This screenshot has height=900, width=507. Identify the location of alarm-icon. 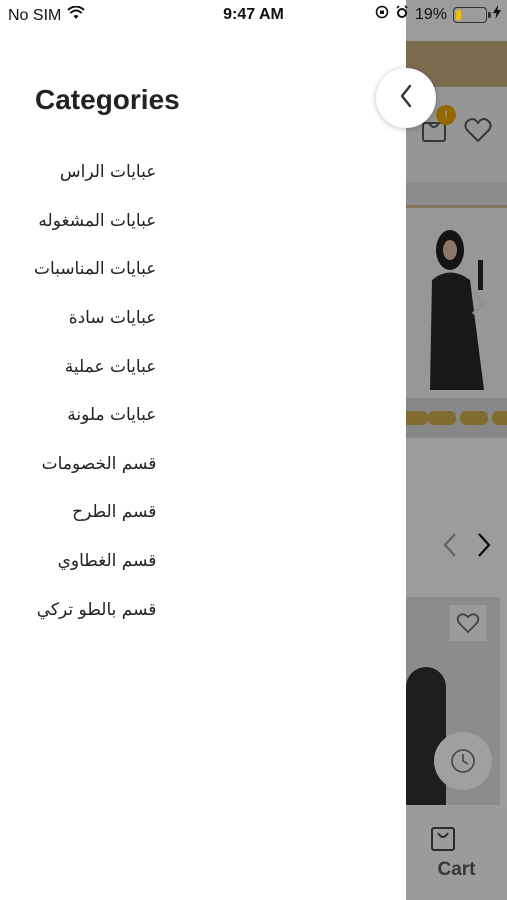
(402, 14).